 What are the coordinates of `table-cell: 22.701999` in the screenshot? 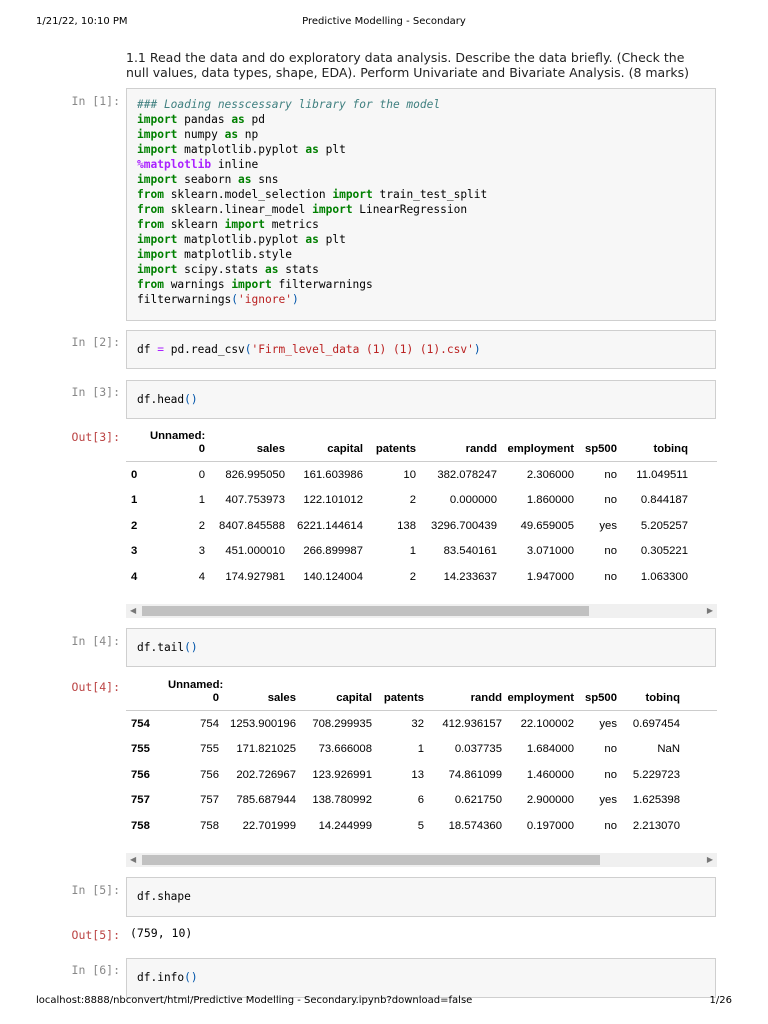 It's located at (269, 825).